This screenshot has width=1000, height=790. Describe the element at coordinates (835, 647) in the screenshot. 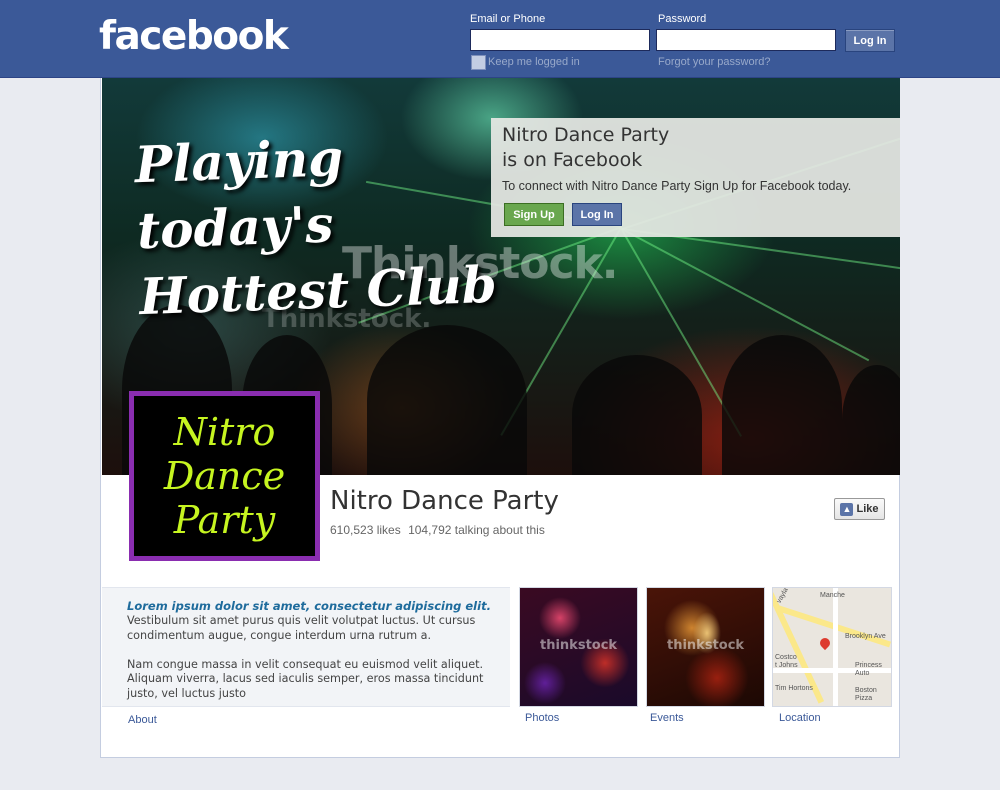

I see `map-road` at that location.